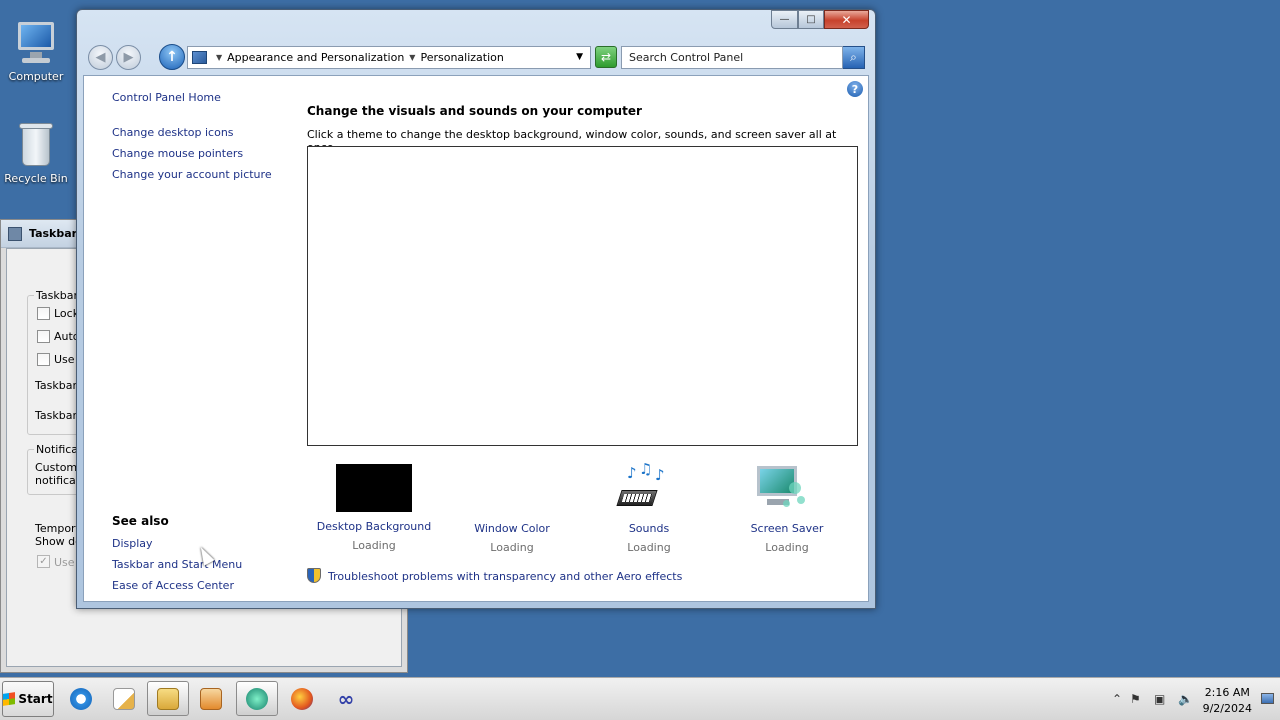 The width and height of the screenshot is (1280, 720). I want to click on forward-button: ▶, so click(128, 57).